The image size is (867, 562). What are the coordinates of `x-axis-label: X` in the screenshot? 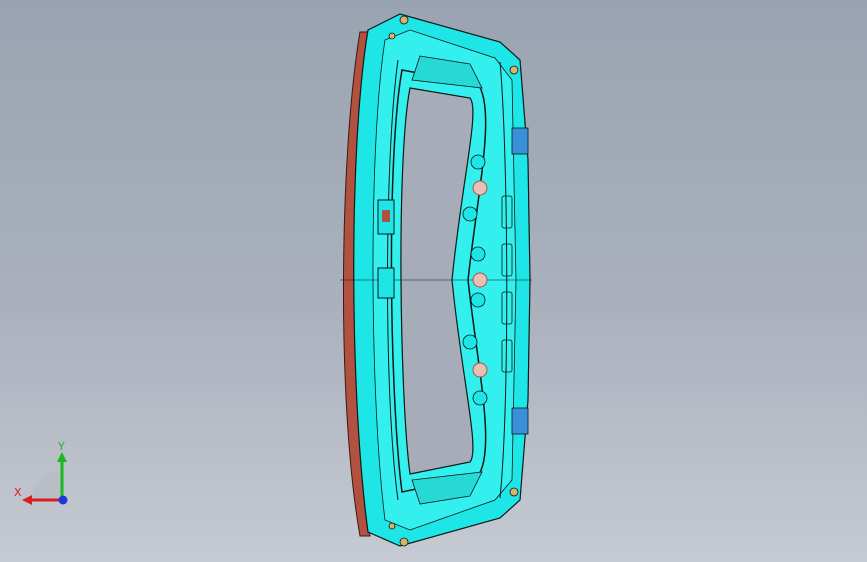 It's located at (18, 492).